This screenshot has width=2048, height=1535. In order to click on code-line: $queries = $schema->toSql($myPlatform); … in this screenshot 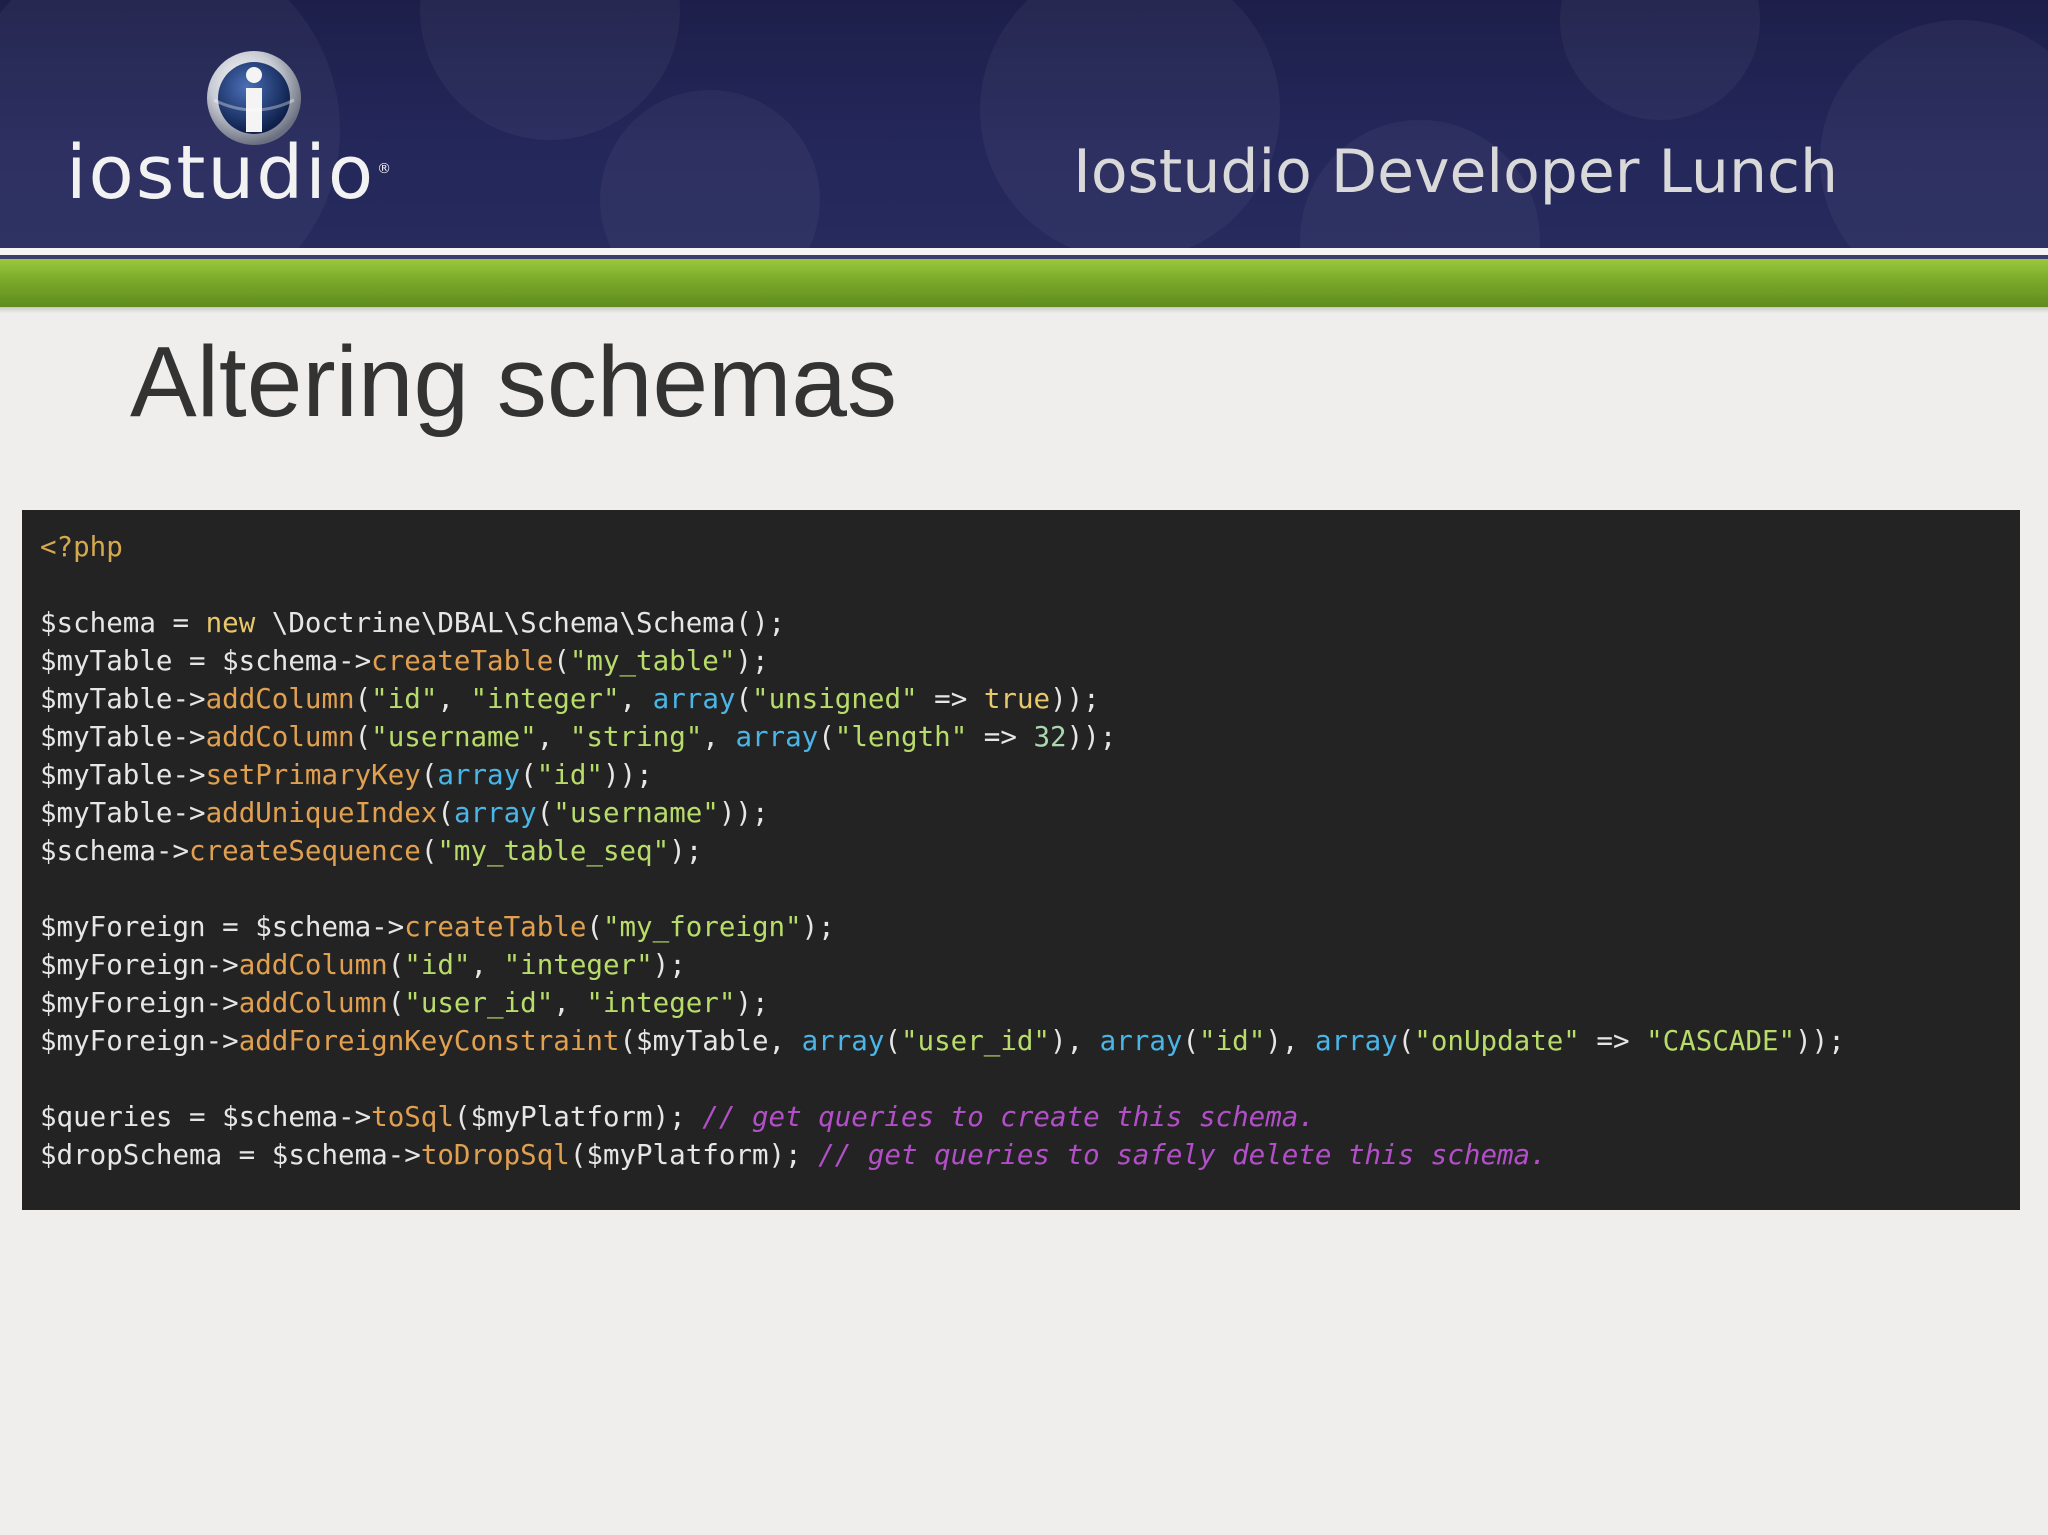, I will do `click(1030, 1117)`.